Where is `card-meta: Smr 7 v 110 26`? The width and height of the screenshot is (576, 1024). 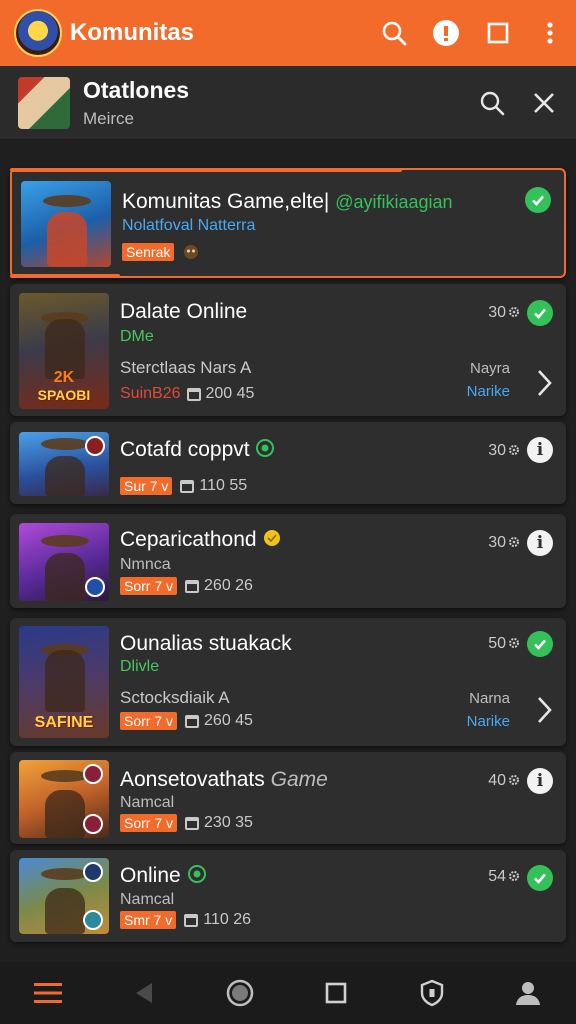
card-meta: Smr 7 v 110 26 is located at coordinates (185, 920).